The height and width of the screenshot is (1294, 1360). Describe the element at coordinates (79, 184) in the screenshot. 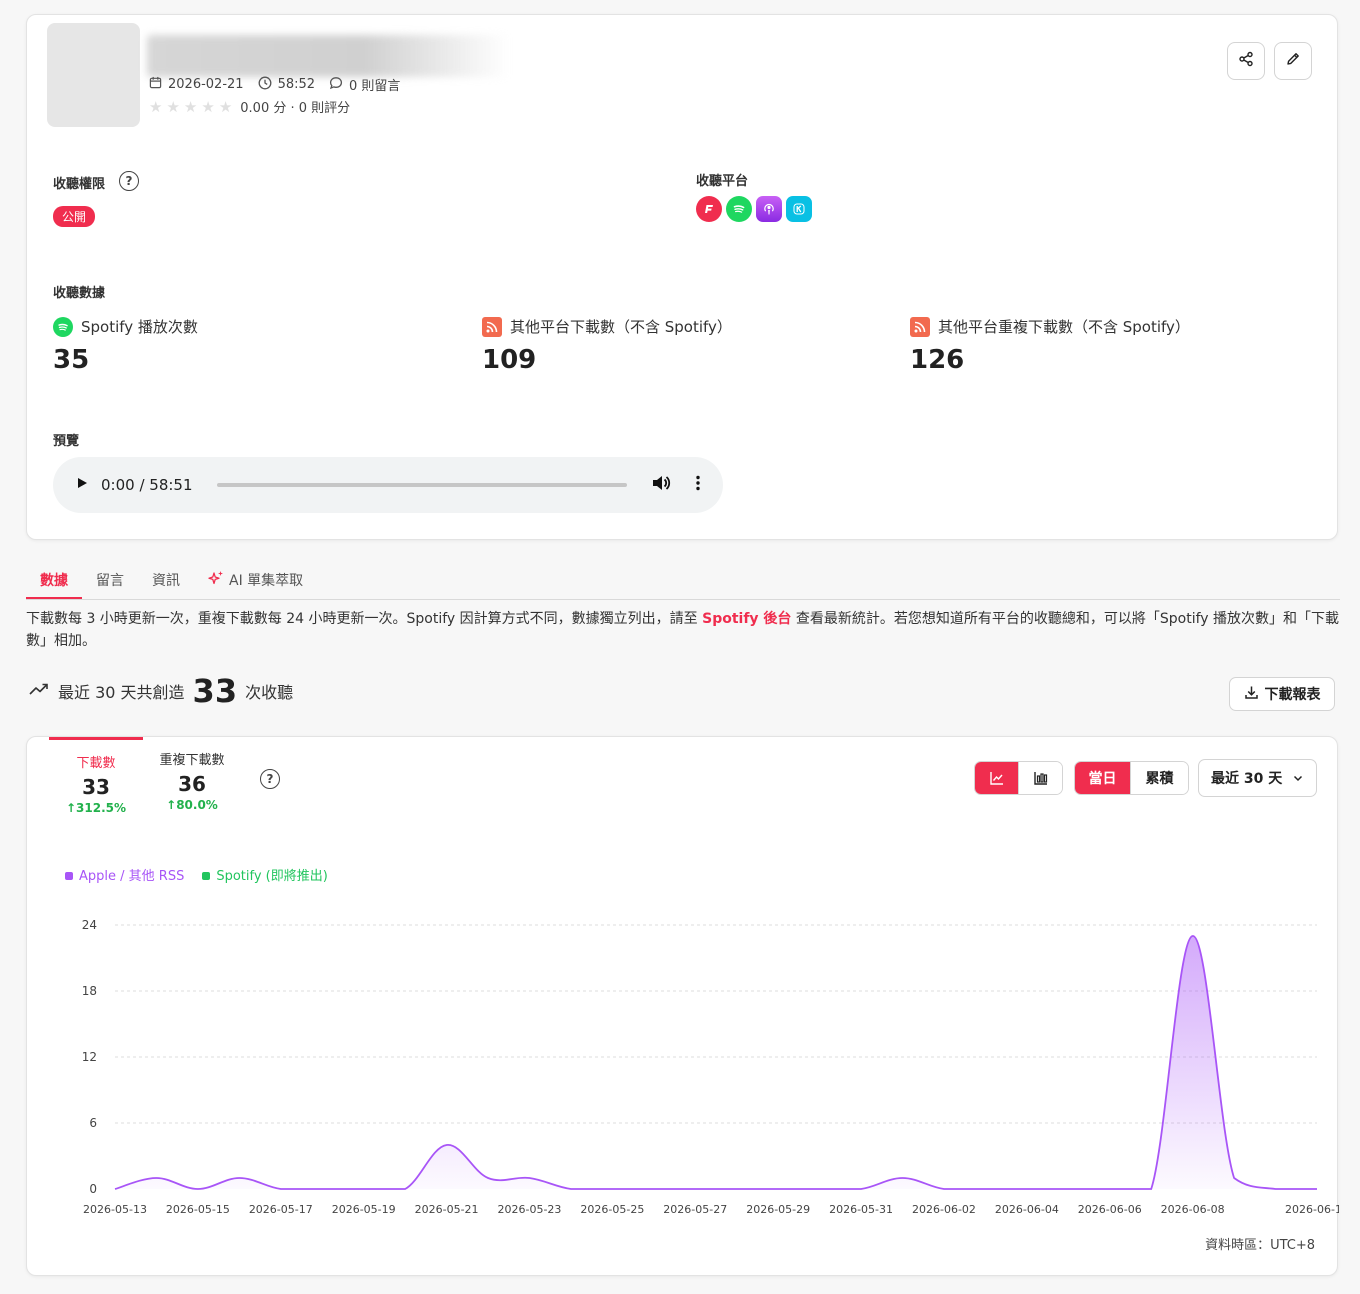

I see `access-label: 收聽權限` at that location.